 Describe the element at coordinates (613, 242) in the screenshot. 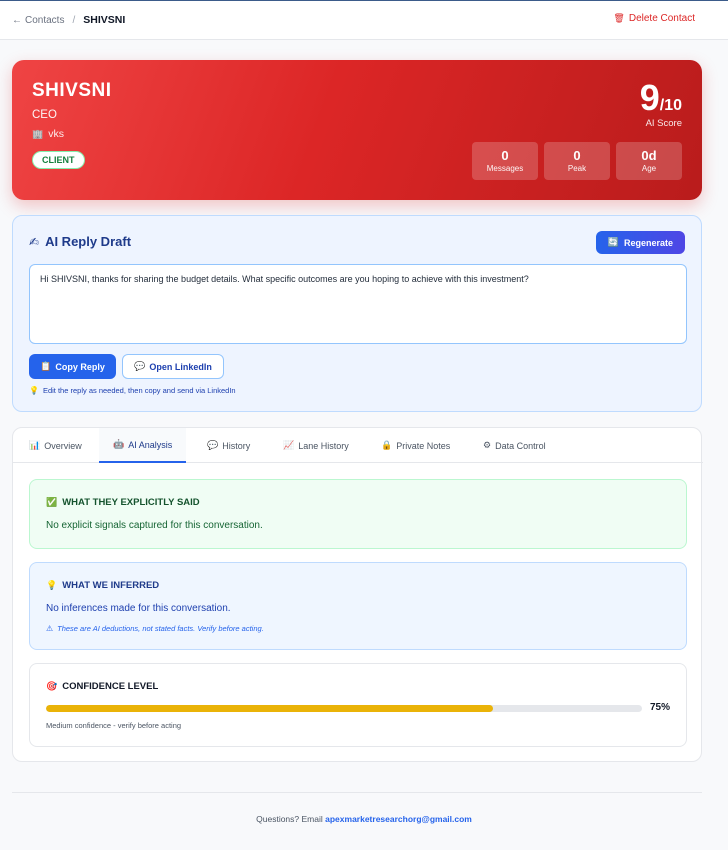

I see `refresh-icon: 🔄` at that location.